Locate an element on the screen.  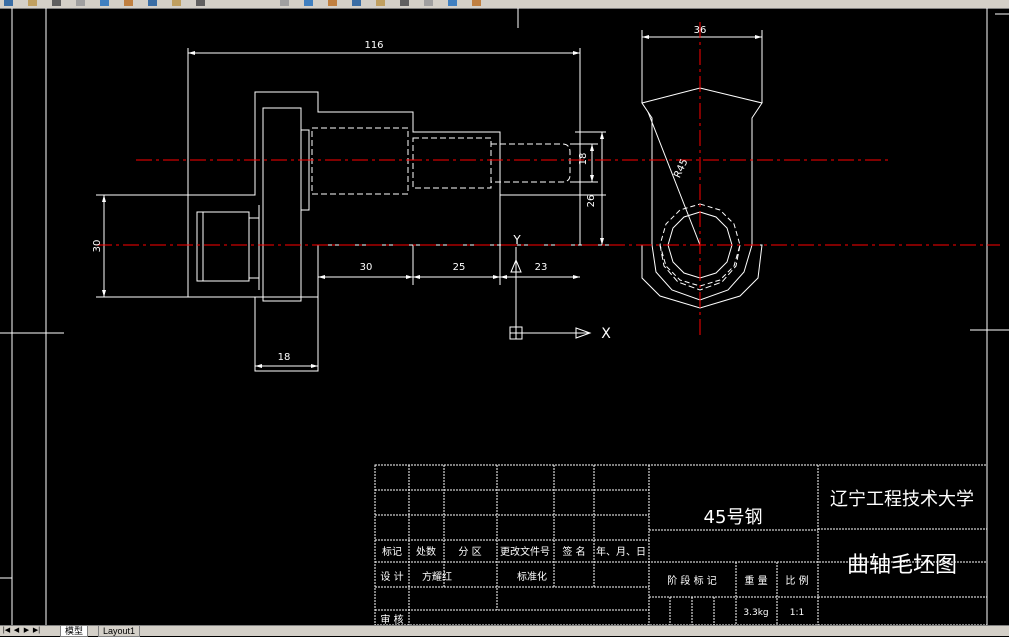
save-icon is located at coordinates (32, 3).